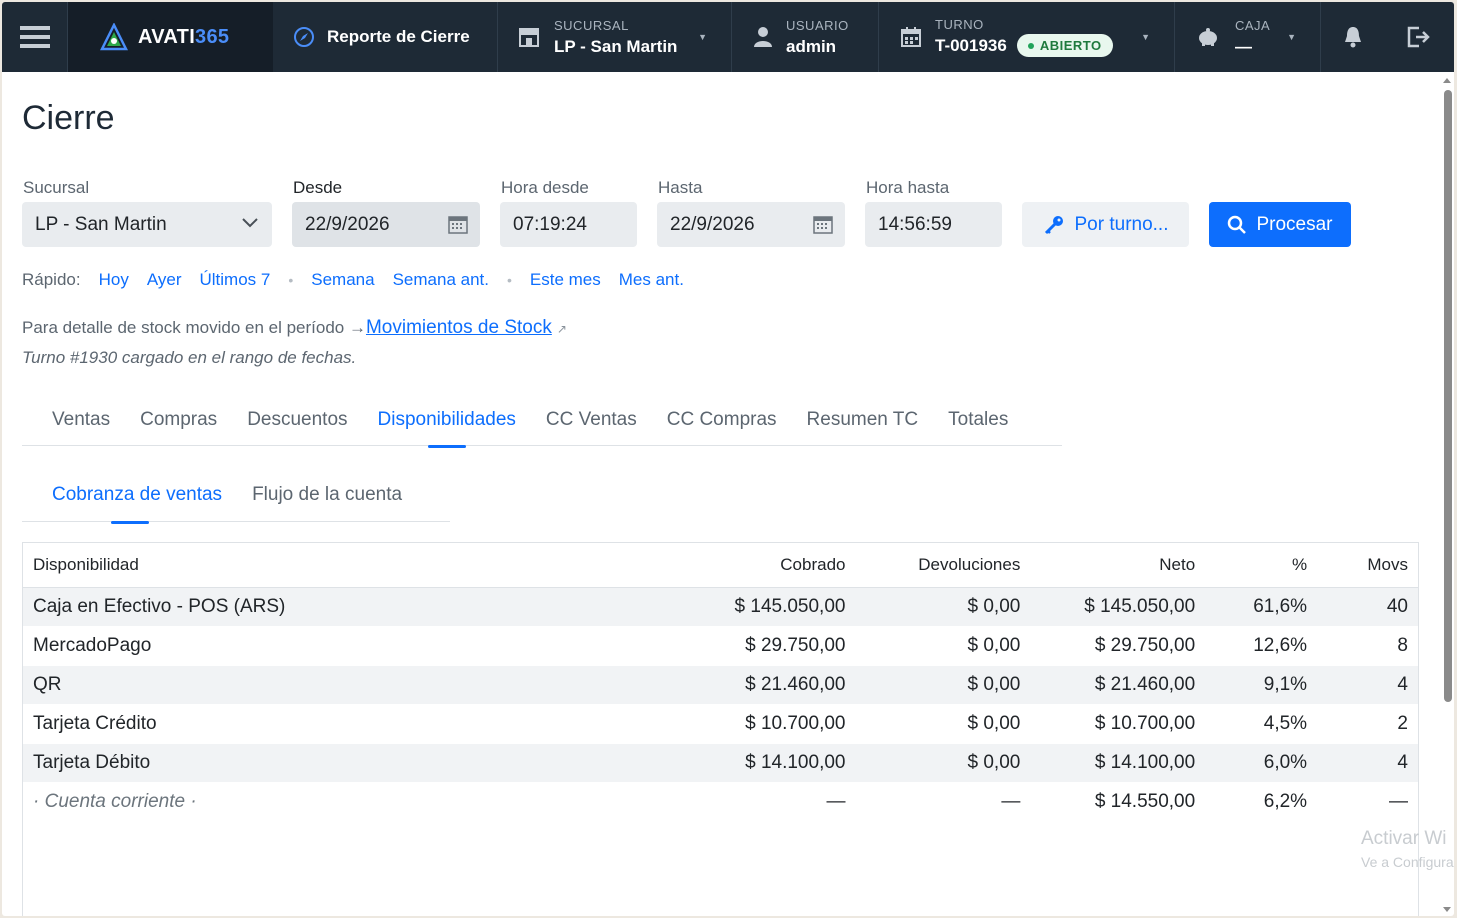 The height and width of the screenshot is (918, 1457). What do you see at coordinates (529, 37) in the screenshot?
I see `store-icon` at bounding box center [529, 37].